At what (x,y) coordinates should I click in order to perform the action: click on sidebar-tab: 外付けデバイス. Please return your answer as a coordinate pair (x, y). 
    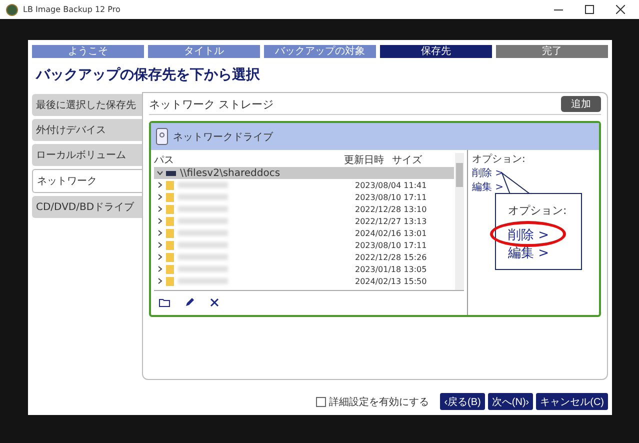
    Looking at the image, I should click on (87, 130).